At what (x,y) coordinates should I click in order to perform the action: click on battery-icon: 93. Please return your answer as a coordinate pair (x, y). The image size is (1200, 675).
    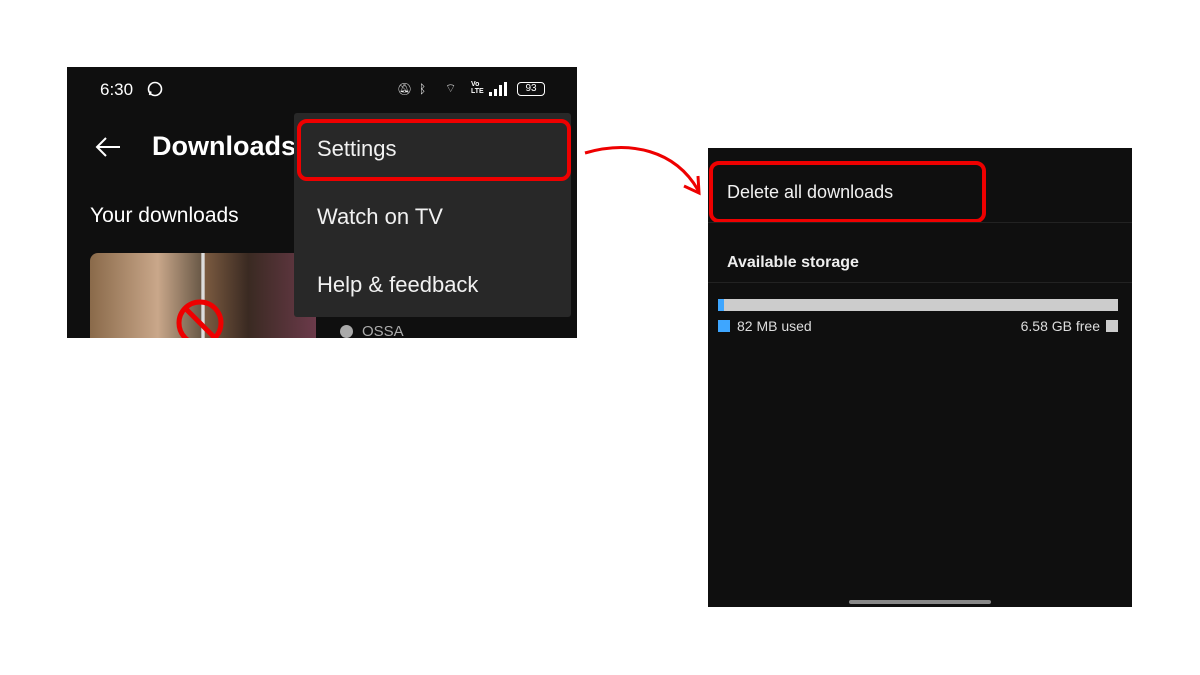
    Looking at the image, I should click on (531, 89).